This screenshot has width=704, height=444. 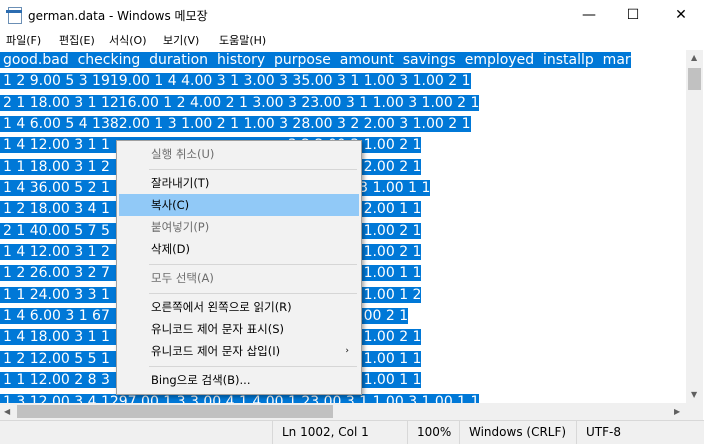 I want to click on line-ending: Windows (CRLF), so click(x=517, y=432).